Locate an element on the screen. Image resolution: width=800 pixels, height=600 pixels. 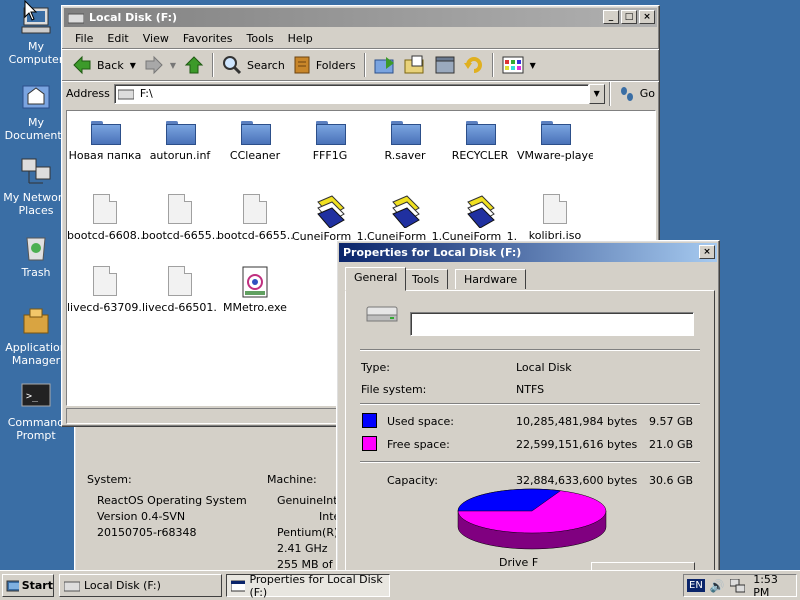
type-value: Local Disk is located at coordinates (544, 367).